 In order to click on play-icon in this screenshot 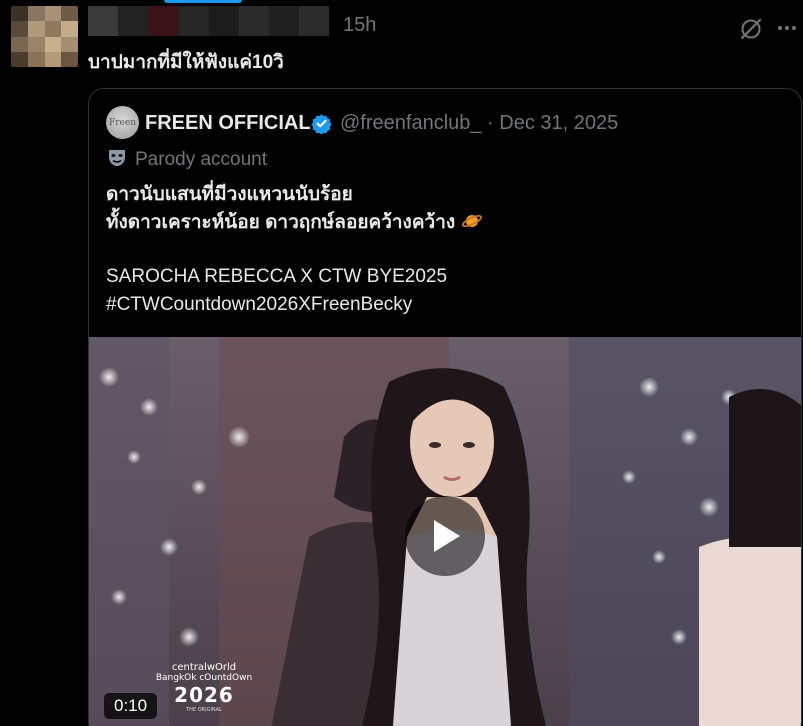, I will do `click(447, 536)`.